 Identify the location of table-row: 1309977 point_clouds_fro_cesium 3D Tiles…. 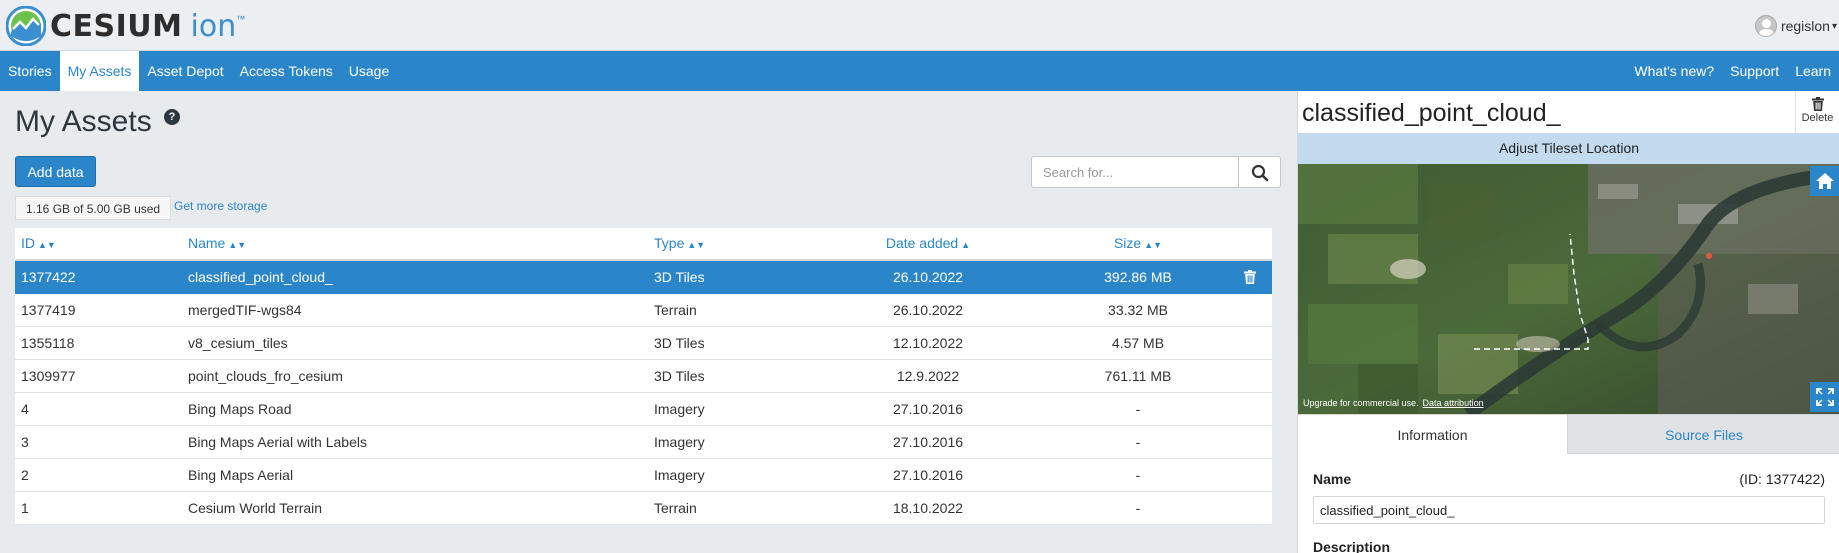
(643, 376).